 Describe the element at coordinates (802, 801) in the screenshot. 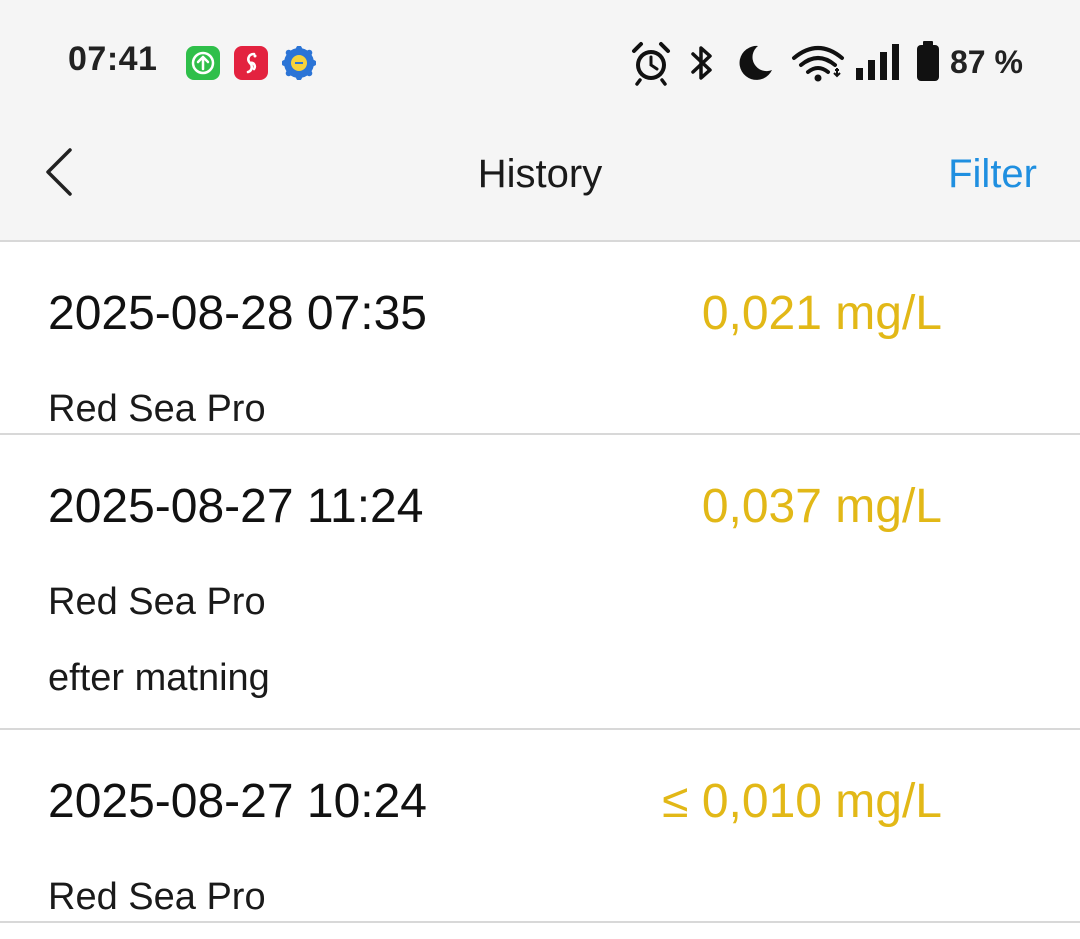

I see `entry-value: ≤ 0,010 mg/L` at that location.